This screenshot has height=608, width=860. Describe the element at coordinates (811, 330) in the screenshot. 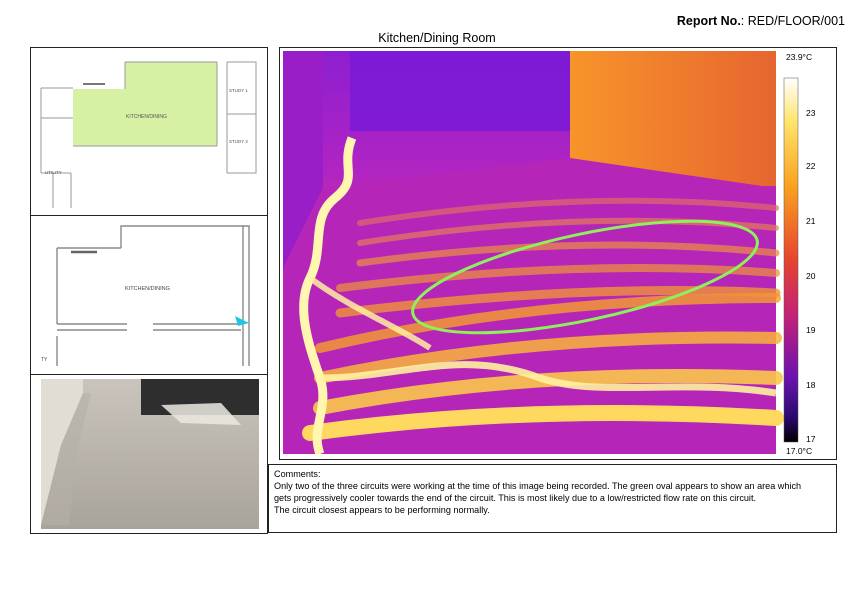

I see `scale-tick: 19` at that location.